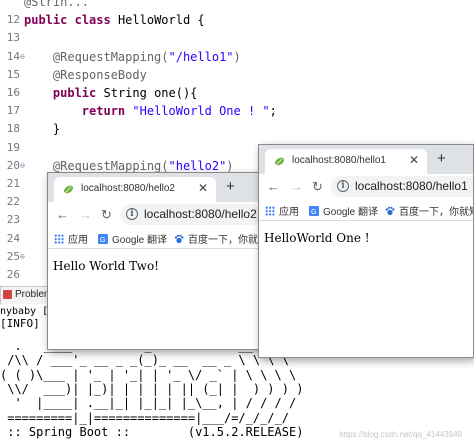  What do you see at coordinates (156, 299) in the screenshot?
I see `page-content: Hello World Two!` at bounding box center [156, 299].